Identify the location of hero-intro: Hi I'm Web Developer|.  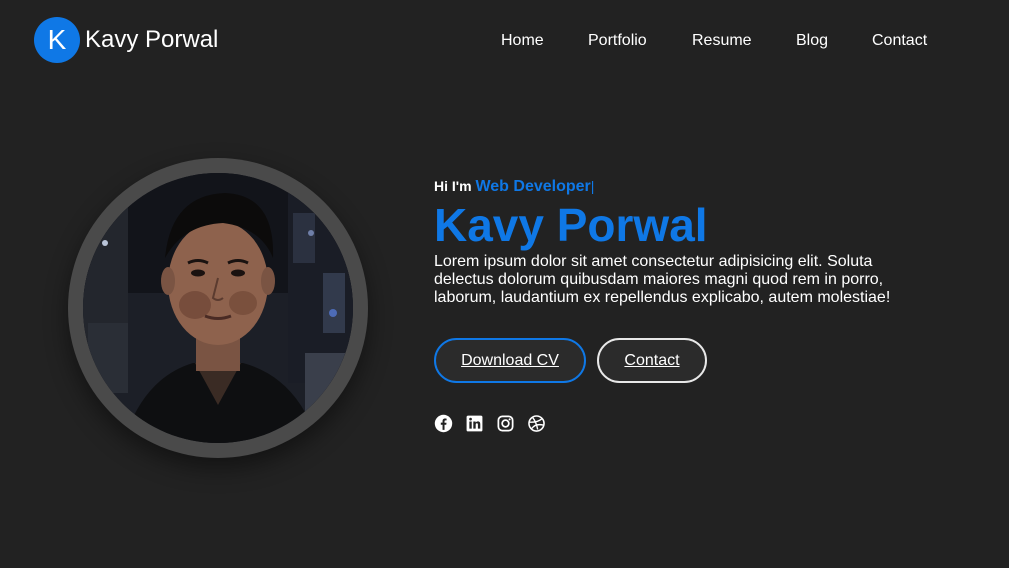
(514, 187).